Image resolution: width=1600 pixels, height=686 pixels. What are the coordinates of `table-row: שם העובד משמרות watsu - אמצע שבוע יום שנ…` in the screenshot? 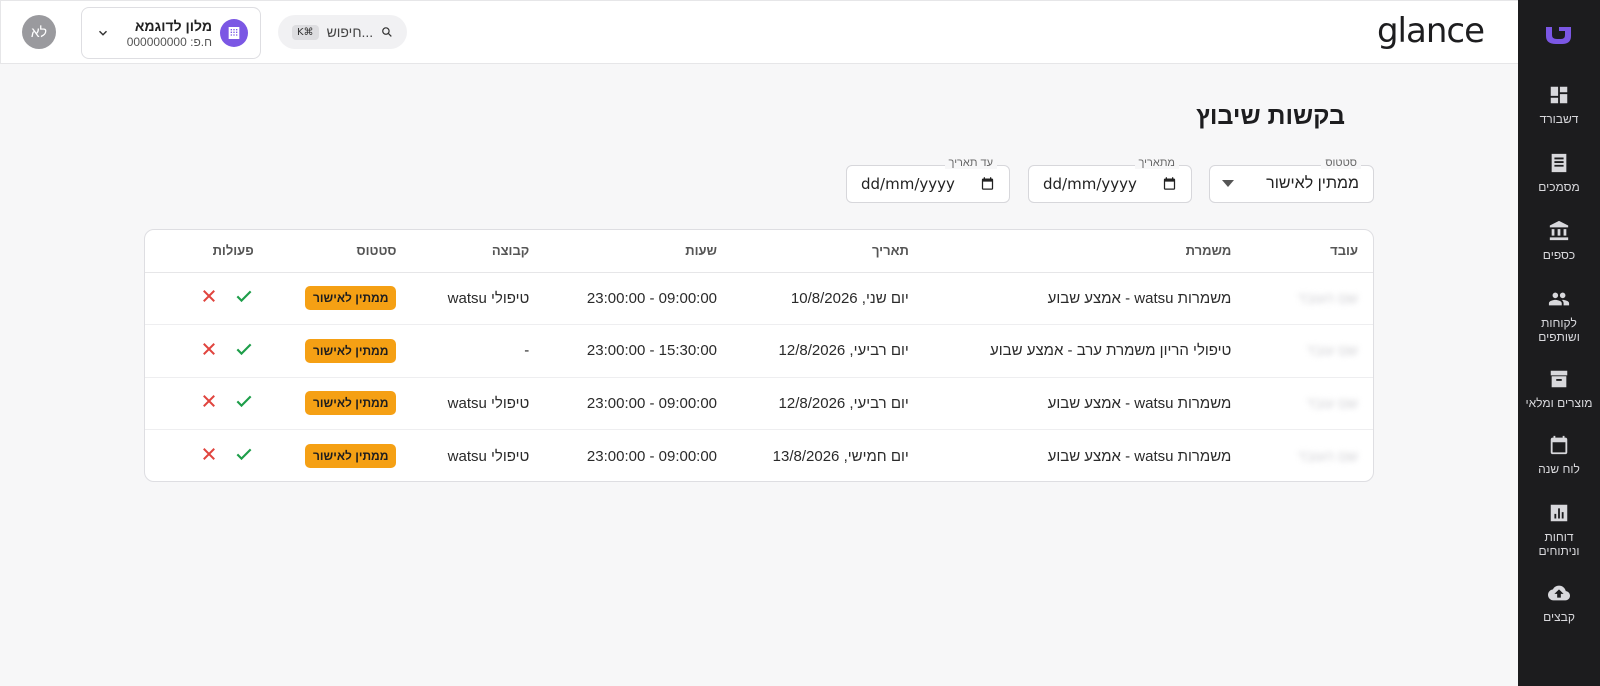 It's located at (759, 298).